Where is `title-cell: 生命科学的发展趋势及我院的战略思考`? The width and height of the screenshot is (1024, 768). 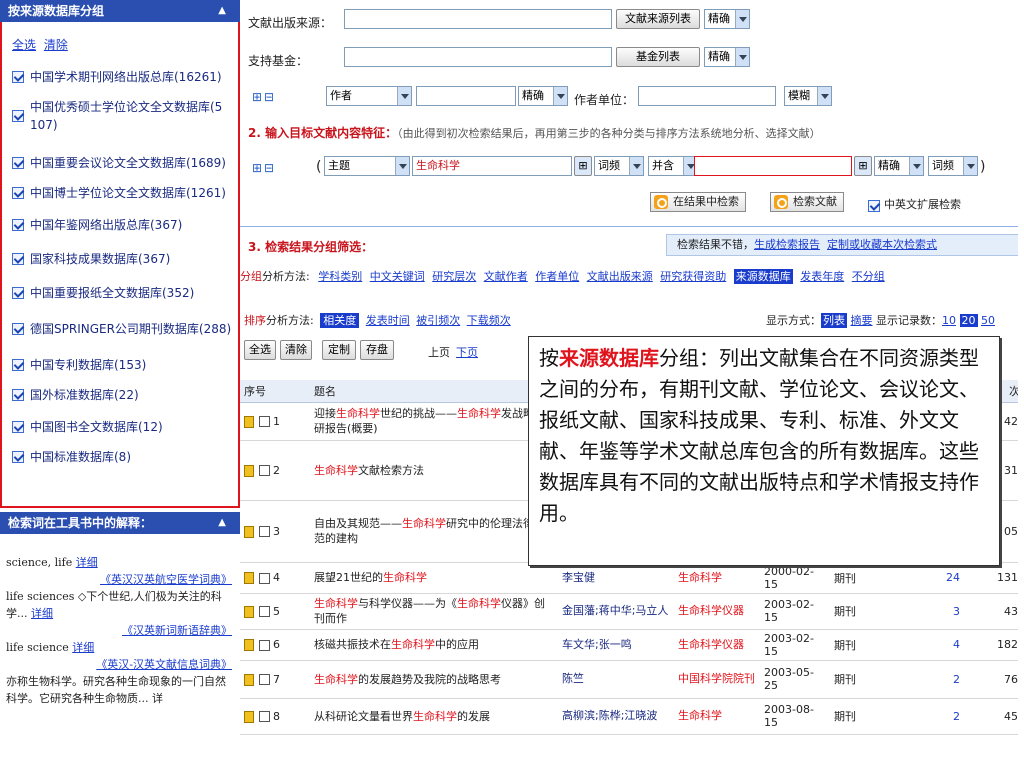 title-cell: 生命科学的发展趋势及我院的战略思考 is located at coordinates (434, 679).